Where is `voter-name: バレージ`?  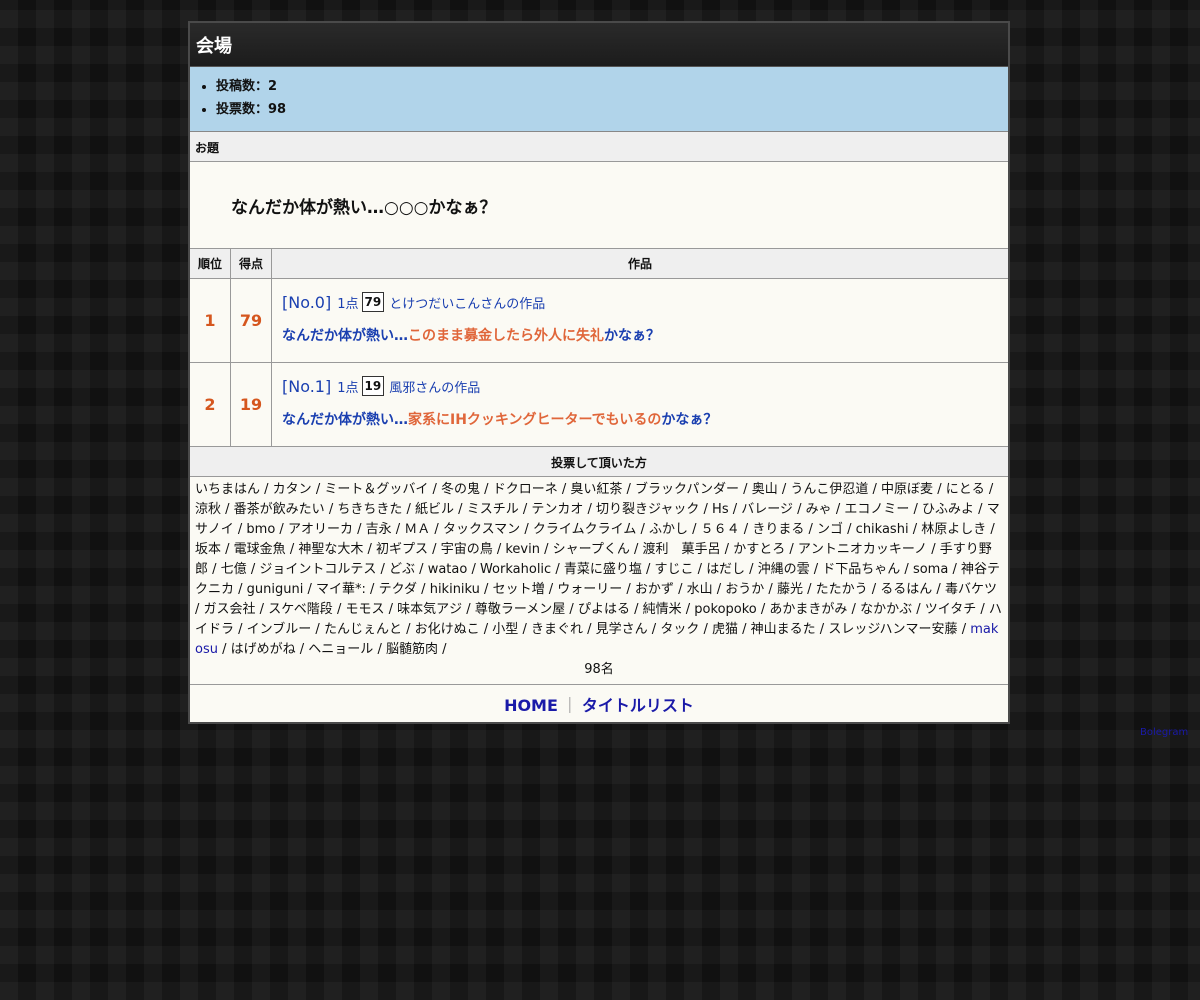 voter-name: バレージ is located at coordinates (767, 509).